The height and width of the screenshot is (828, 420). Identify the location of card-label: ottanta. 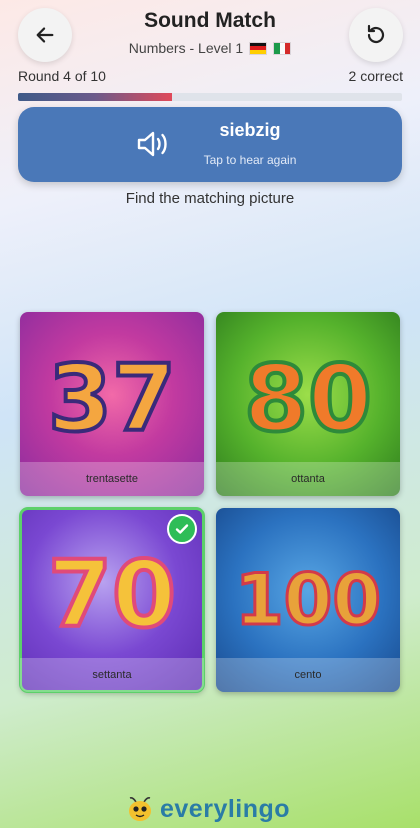
(308, 479).